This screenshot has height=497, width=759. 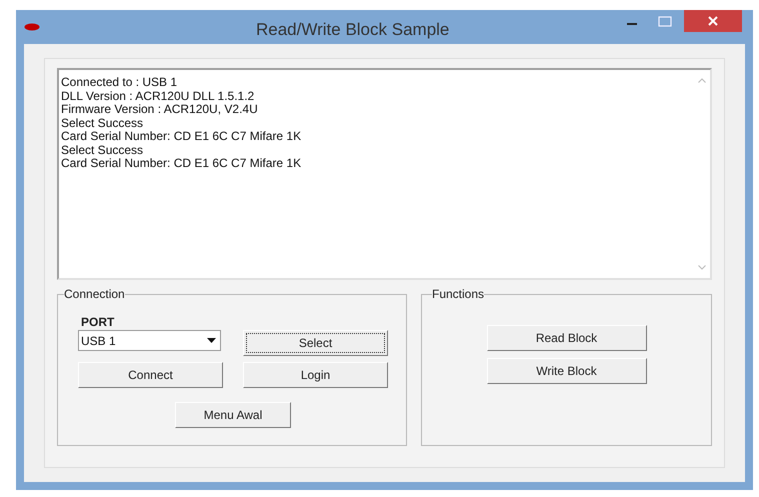 I want to click on port-value: USB 1, so click(x=98, y=341).